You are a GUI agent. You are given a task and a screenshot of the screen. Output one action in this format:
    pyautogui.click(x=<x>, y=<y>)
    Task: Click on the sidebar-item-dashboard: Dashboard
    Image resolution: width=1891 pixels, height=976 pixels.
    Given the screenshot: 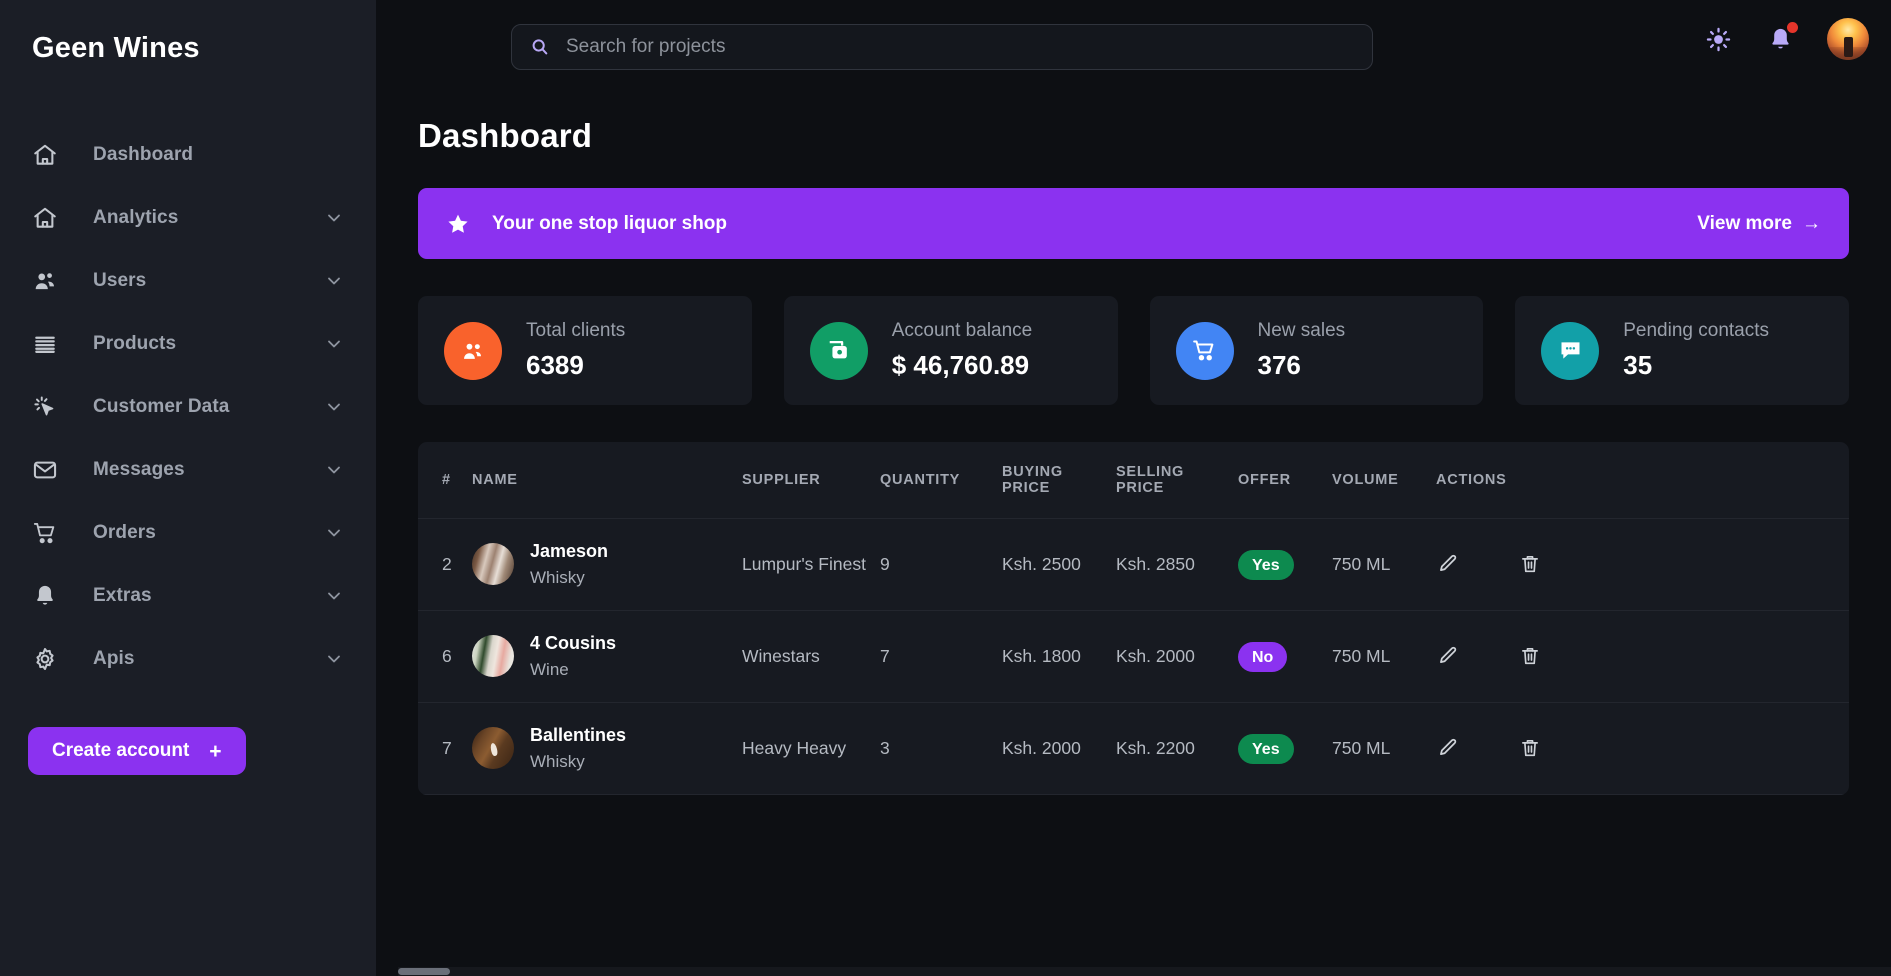 What is the action you would take?
    pyautogui.click(x=188, y=154)
    